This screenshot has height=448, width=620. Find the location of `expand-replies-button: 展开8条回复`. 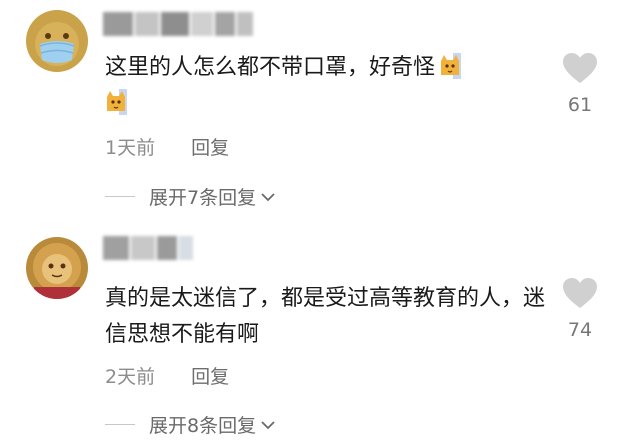

expand-replies-button: 展开8条回复 is located at coordinates (190, 424).